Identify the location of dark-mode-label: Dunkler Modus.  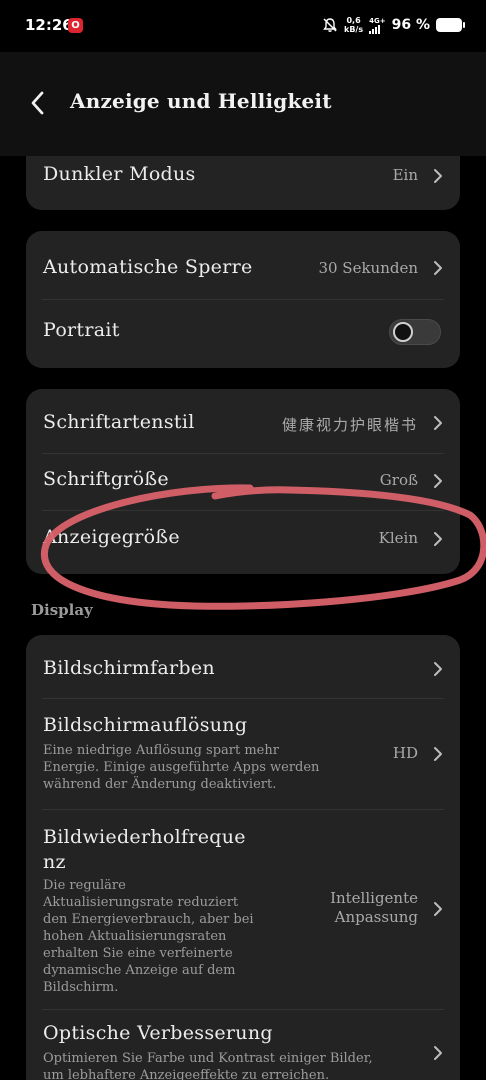
(119, 174).